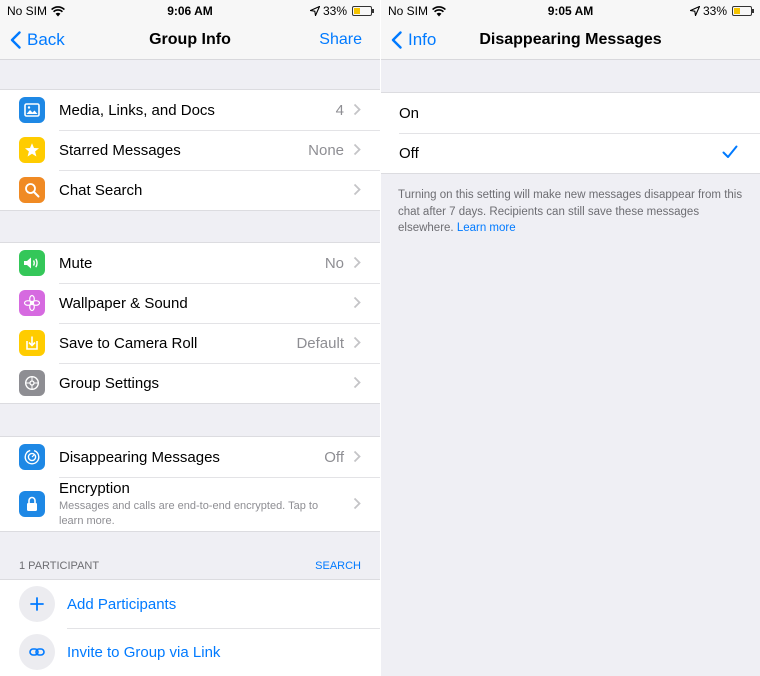 The height and width of the screenshot is (676, 760). What do you see at coordinates (144, 652) in the screenshot?
I see `invite-link-label: Invite to Group via Link` at bounding box center [144, 652].